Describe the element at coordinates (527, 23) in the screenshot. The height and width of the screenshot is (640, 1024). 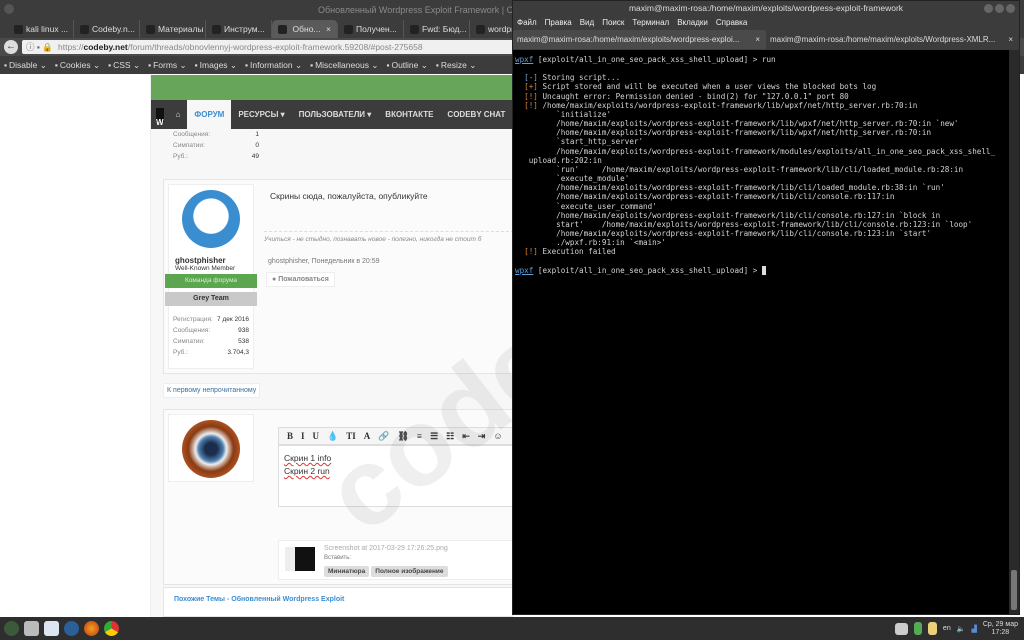
I see `terminal-menu-item: Файл` at that location.